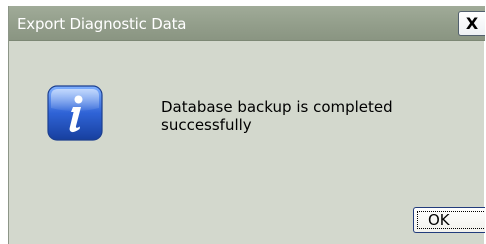  I want to click on dialog-title: Export Diagnostic Data, so click(102, 24).